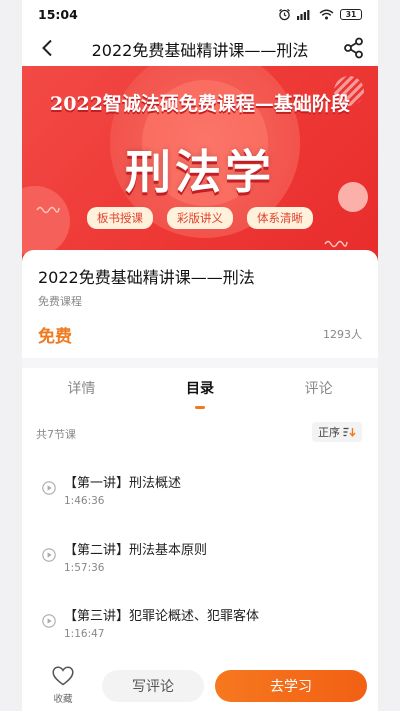  Describe the element at coordinates (200, 561) in the screenshot. I see `lesson-item: 【第二讲】刑法基本原则 1:57:36` at that location.